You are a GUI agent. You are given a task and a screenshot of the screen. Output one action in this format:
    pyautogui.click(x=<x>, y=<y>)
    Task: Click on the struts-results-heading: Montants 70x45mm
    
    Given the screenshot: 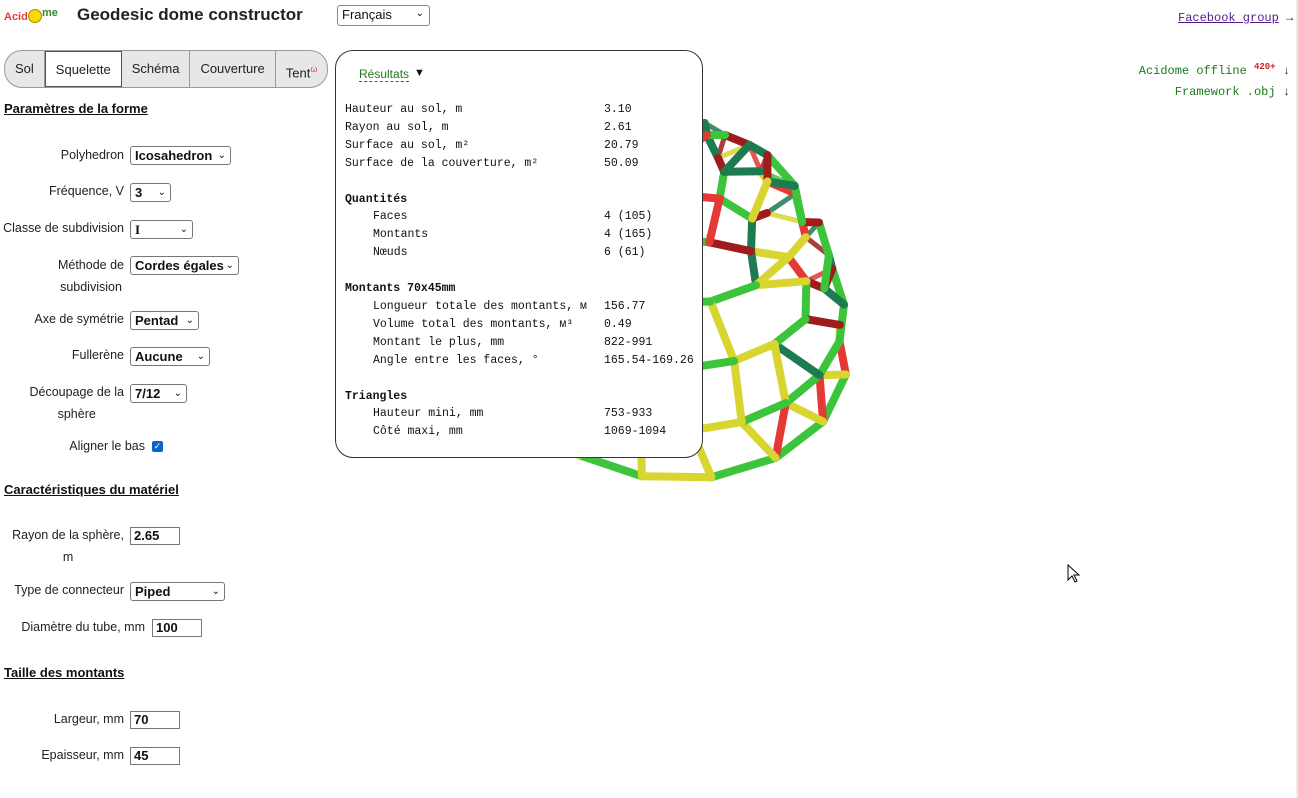 What is the action you would take?
    pyautogui.click(x=400, y=288)
    